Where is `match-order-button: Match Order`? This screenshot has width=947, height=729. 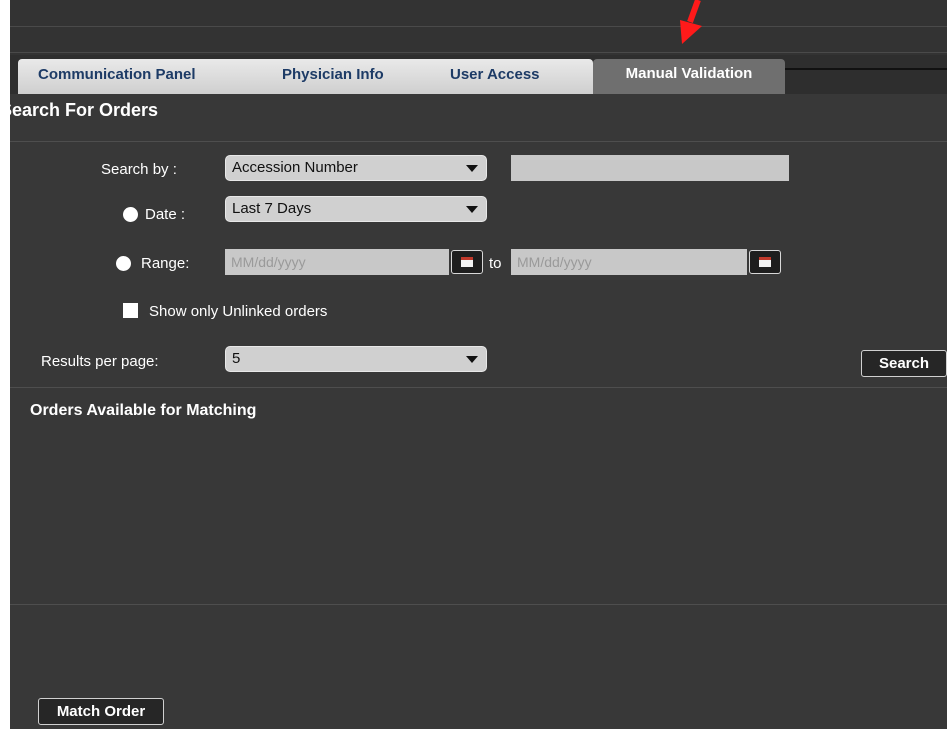 match-order-button: Match Order is located at coordinates (101, 711).